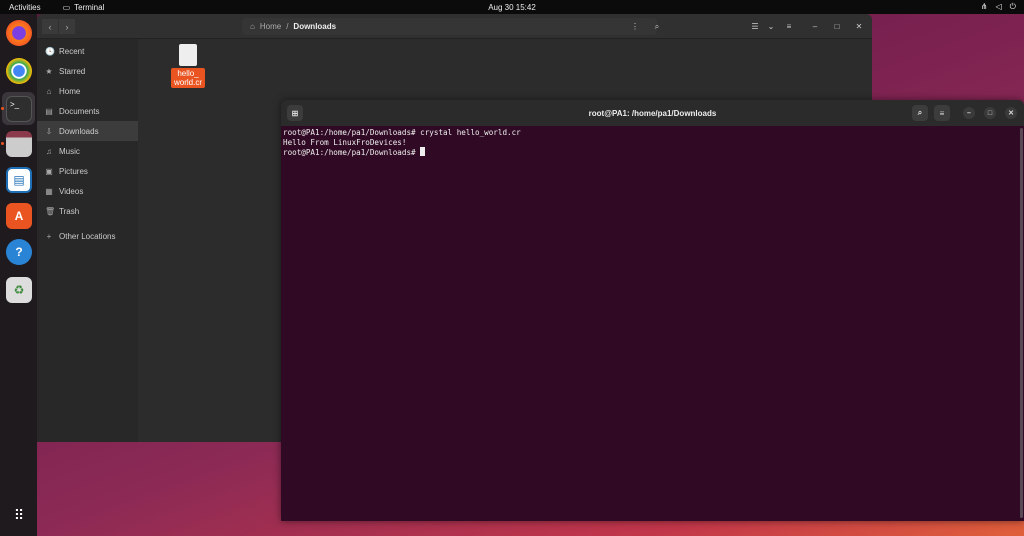 The width and height of the screenshot is (1024, 536). What do you see at coordinates (87, 71) in the screenshot?
I see `sidebar-item-starred: ★ Starred` at bounding box center [87, 71].